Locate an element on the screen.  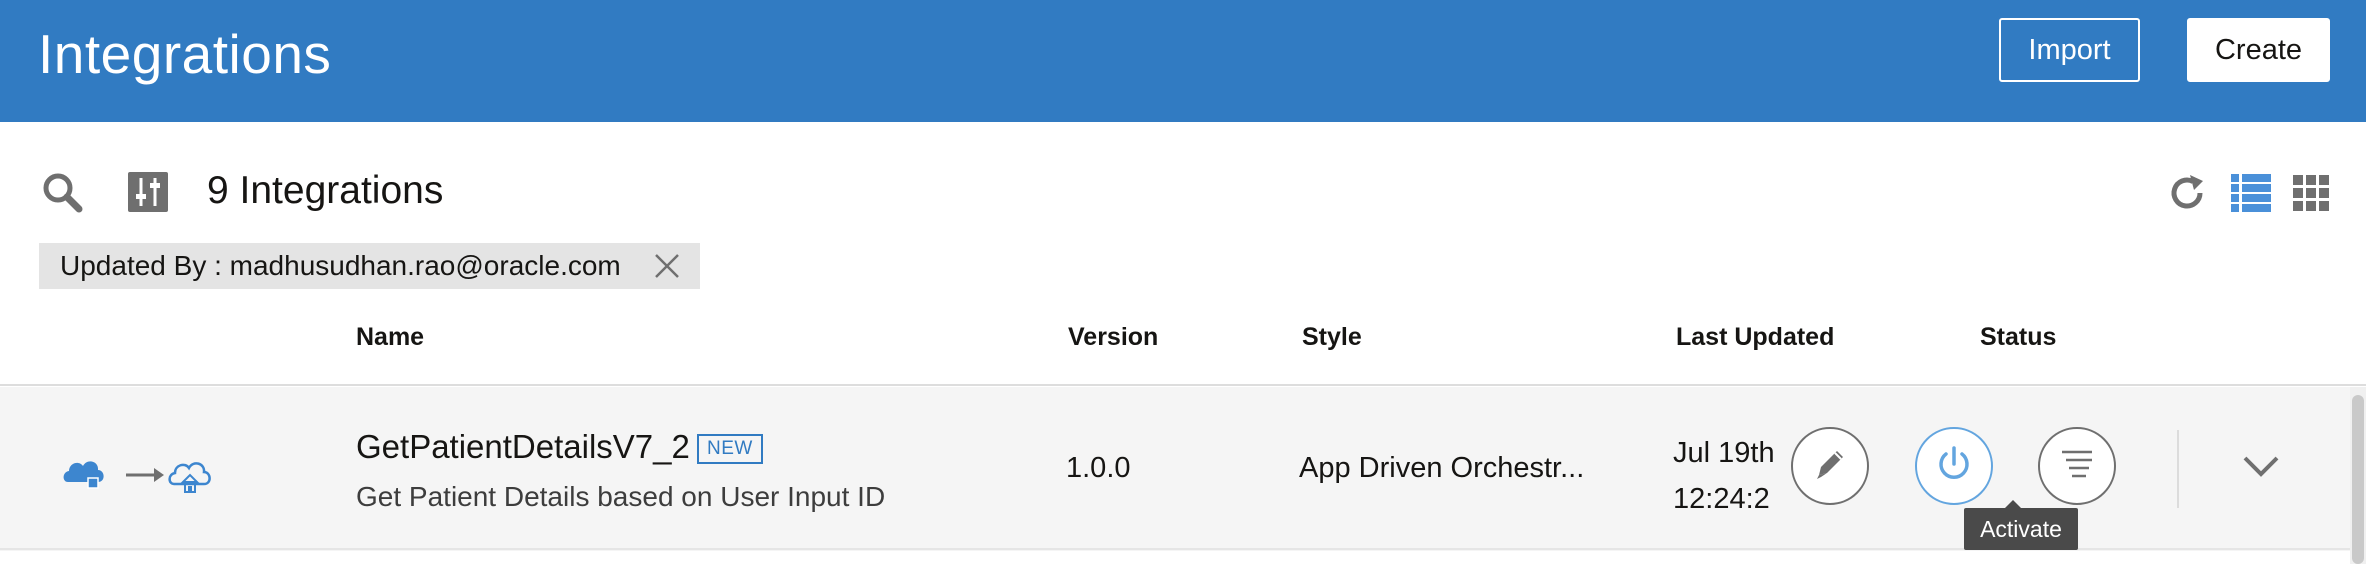
column-header-name: Name is located at coordinates (390, 337).